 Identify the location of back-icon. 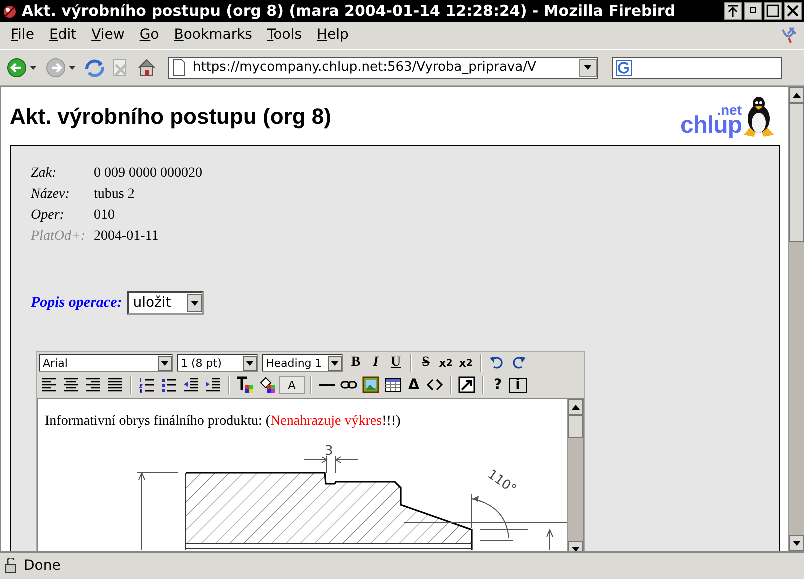
(17, 67).